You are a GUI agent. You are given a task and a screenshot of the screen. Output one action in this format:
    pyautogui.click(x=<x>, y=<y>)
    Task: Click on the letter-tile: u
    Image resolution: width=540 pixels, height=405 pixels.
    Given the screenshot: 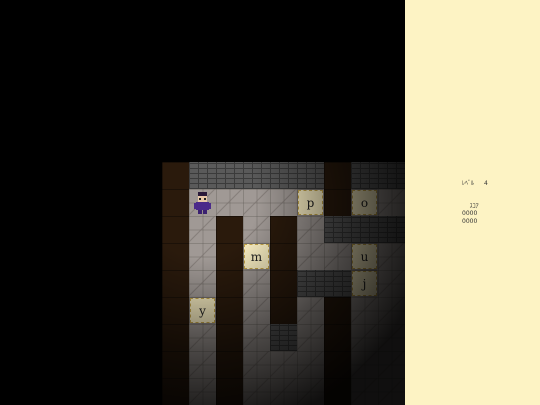 What is the action you would take?
    pyautogui.click(x=364, y=256)
    